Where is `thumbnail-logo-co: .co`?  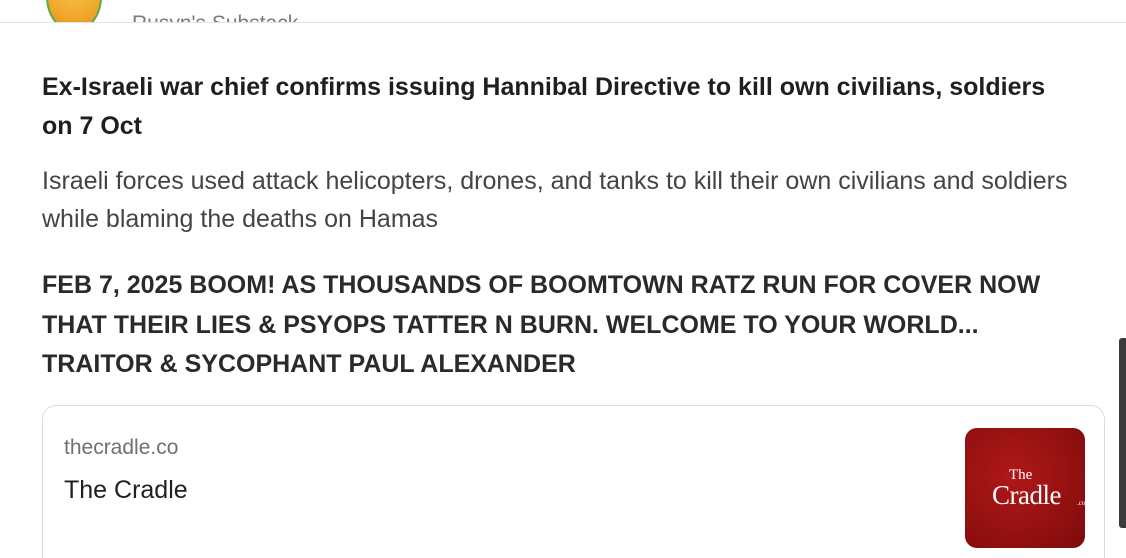 thumbnail-logo-co: .co is located at coordinates (1081, 503).